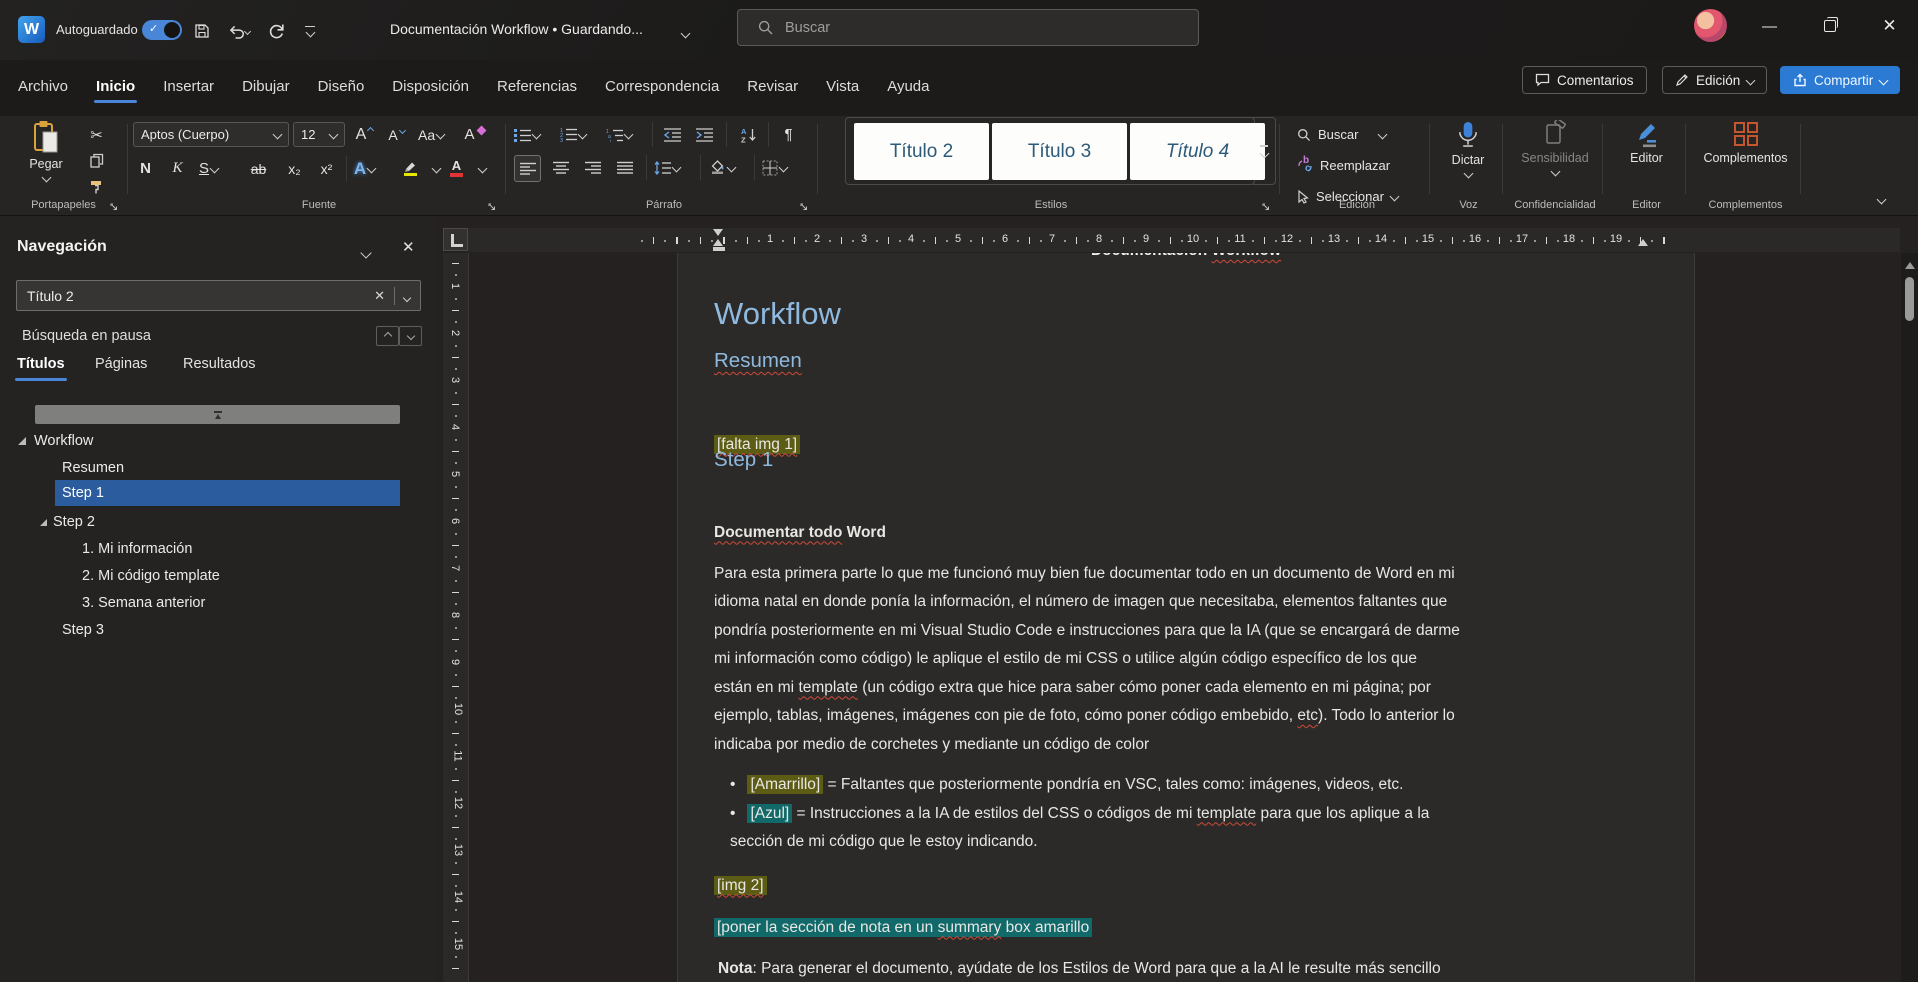 The height and width of the screenshot is (982, 1918). I want to click on style-titulo3: Título 3, so click(1059, 151).